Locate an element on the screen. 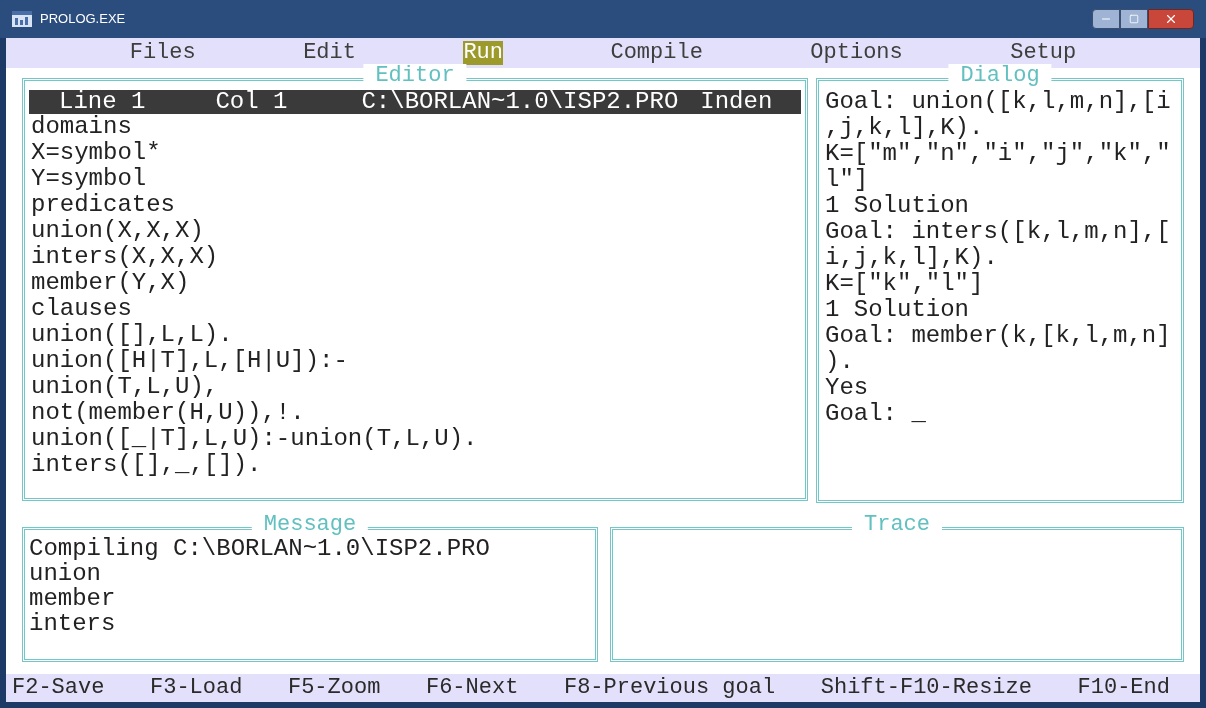 The image size is (1206, 708). window-title: PROLOG.EXE is located at coordinates (83, 19).